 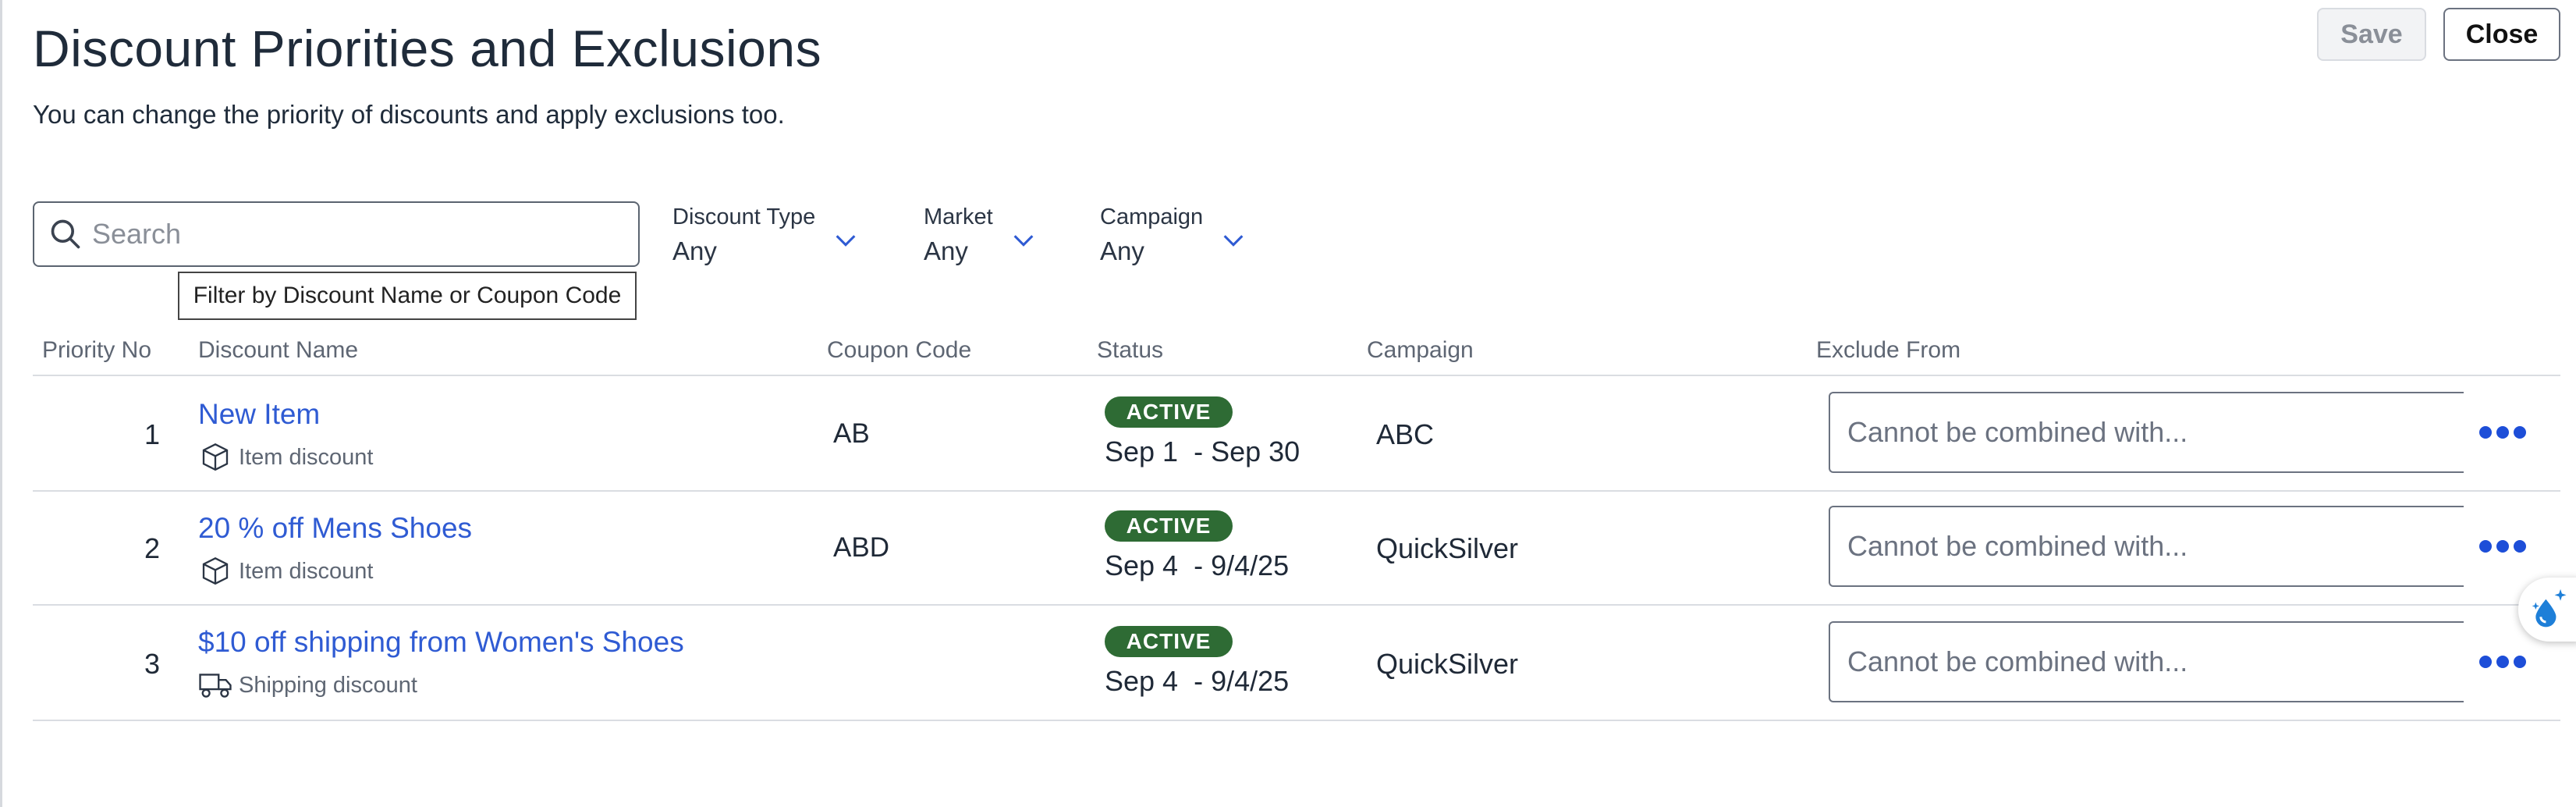 What do you see at coordinates (1202, 451) in the screenshot?
I see `date-range: Sep 1 - Sep 30` at bounding box center [1202, 451].